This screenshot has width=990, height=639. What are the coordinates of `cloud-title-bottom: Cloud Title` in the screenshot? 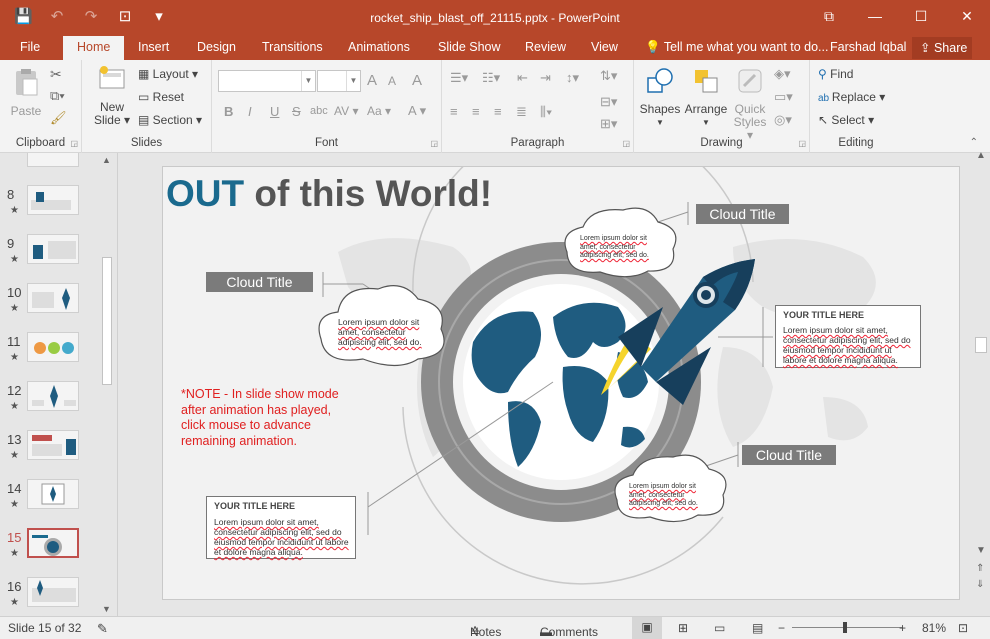 It's located at (789, 455).